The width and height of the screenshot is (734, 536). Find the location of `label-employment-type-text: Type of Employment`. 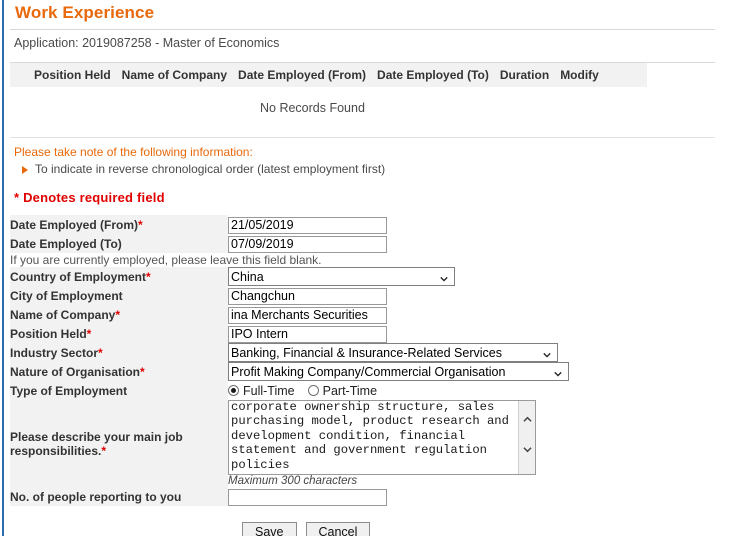

label-employment-type-text: Type of Employment is located at coordinates (69, 390).